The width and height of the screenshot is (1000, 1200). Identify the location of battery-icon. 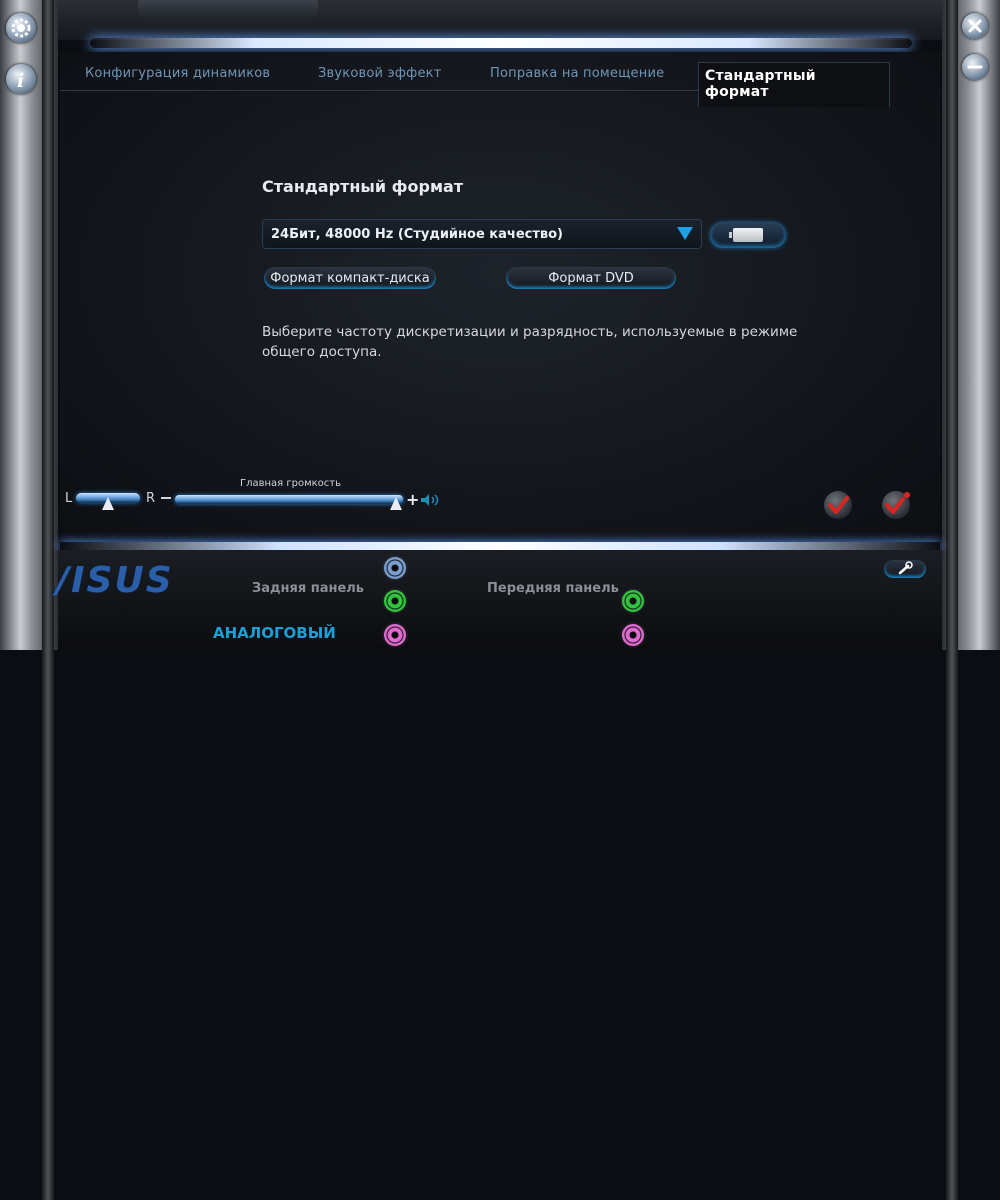
(746, 235).